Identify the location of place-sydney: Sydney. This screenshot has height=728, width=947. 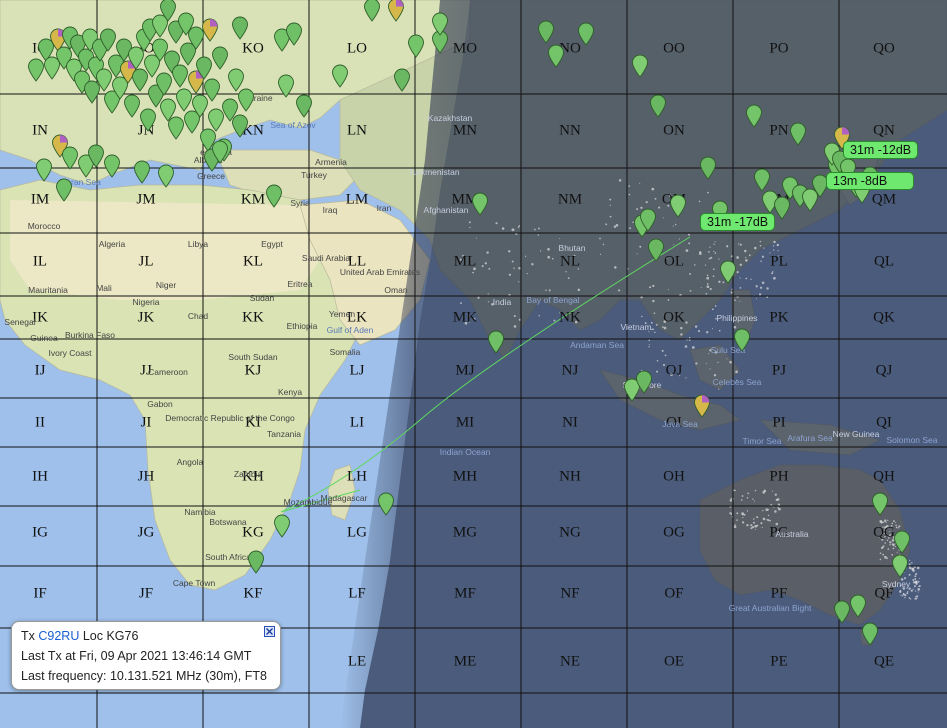
(896, 584).